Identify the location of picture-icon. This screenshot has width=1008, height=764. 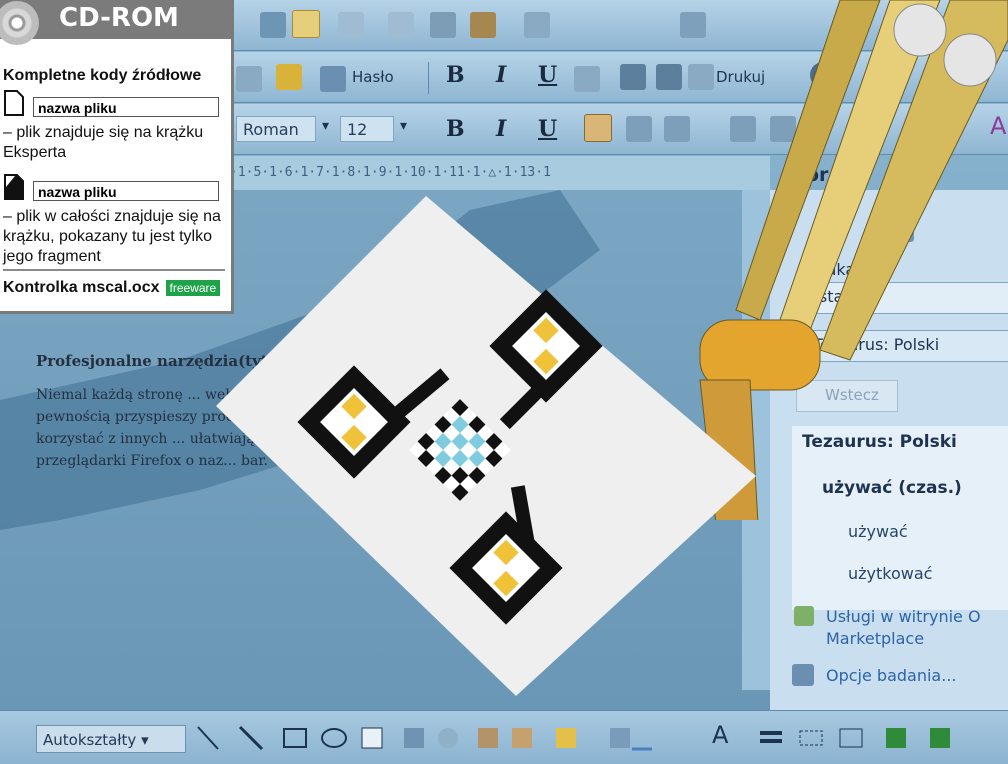
(522, 738).